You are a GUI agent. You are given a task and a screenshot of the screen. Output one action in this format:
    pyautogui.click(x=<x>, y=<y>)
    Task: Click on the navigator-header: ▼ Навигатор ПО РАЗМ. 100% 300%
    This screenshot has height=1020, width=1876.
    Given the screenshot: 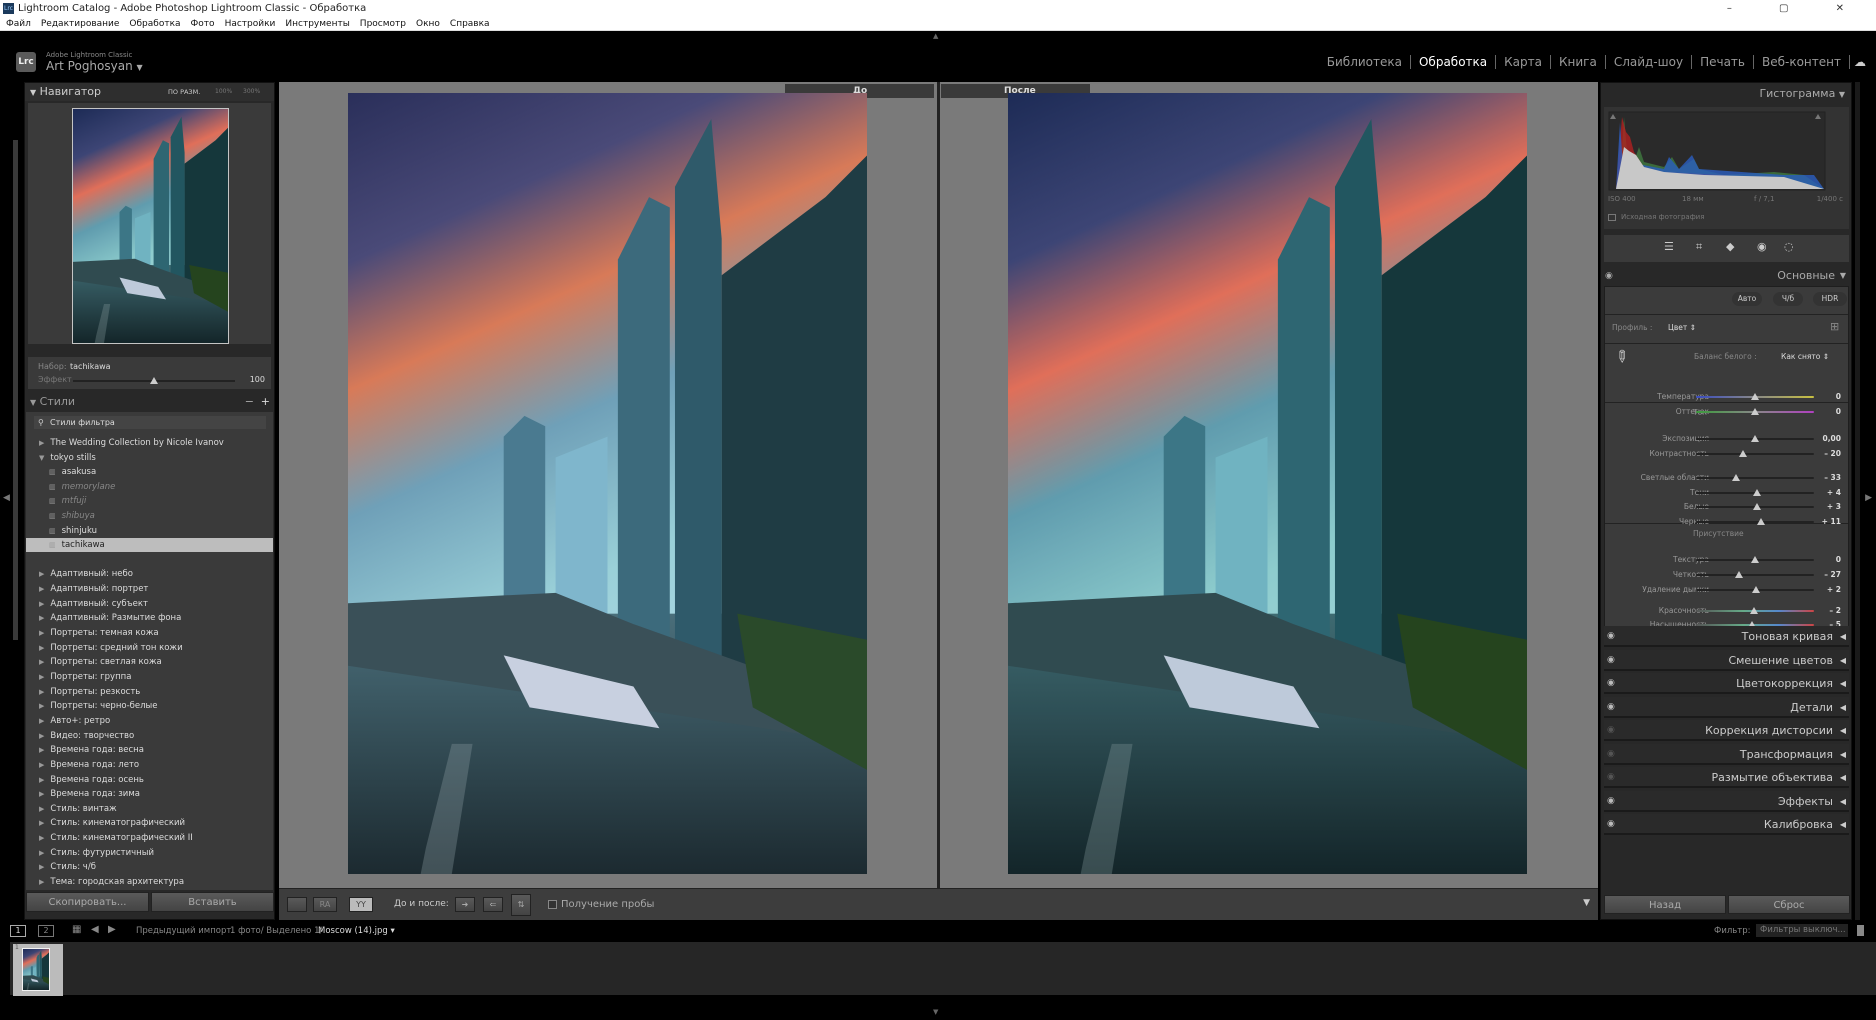 What is the action you would take?
    pyautogui.click(x=149, y=92)
    